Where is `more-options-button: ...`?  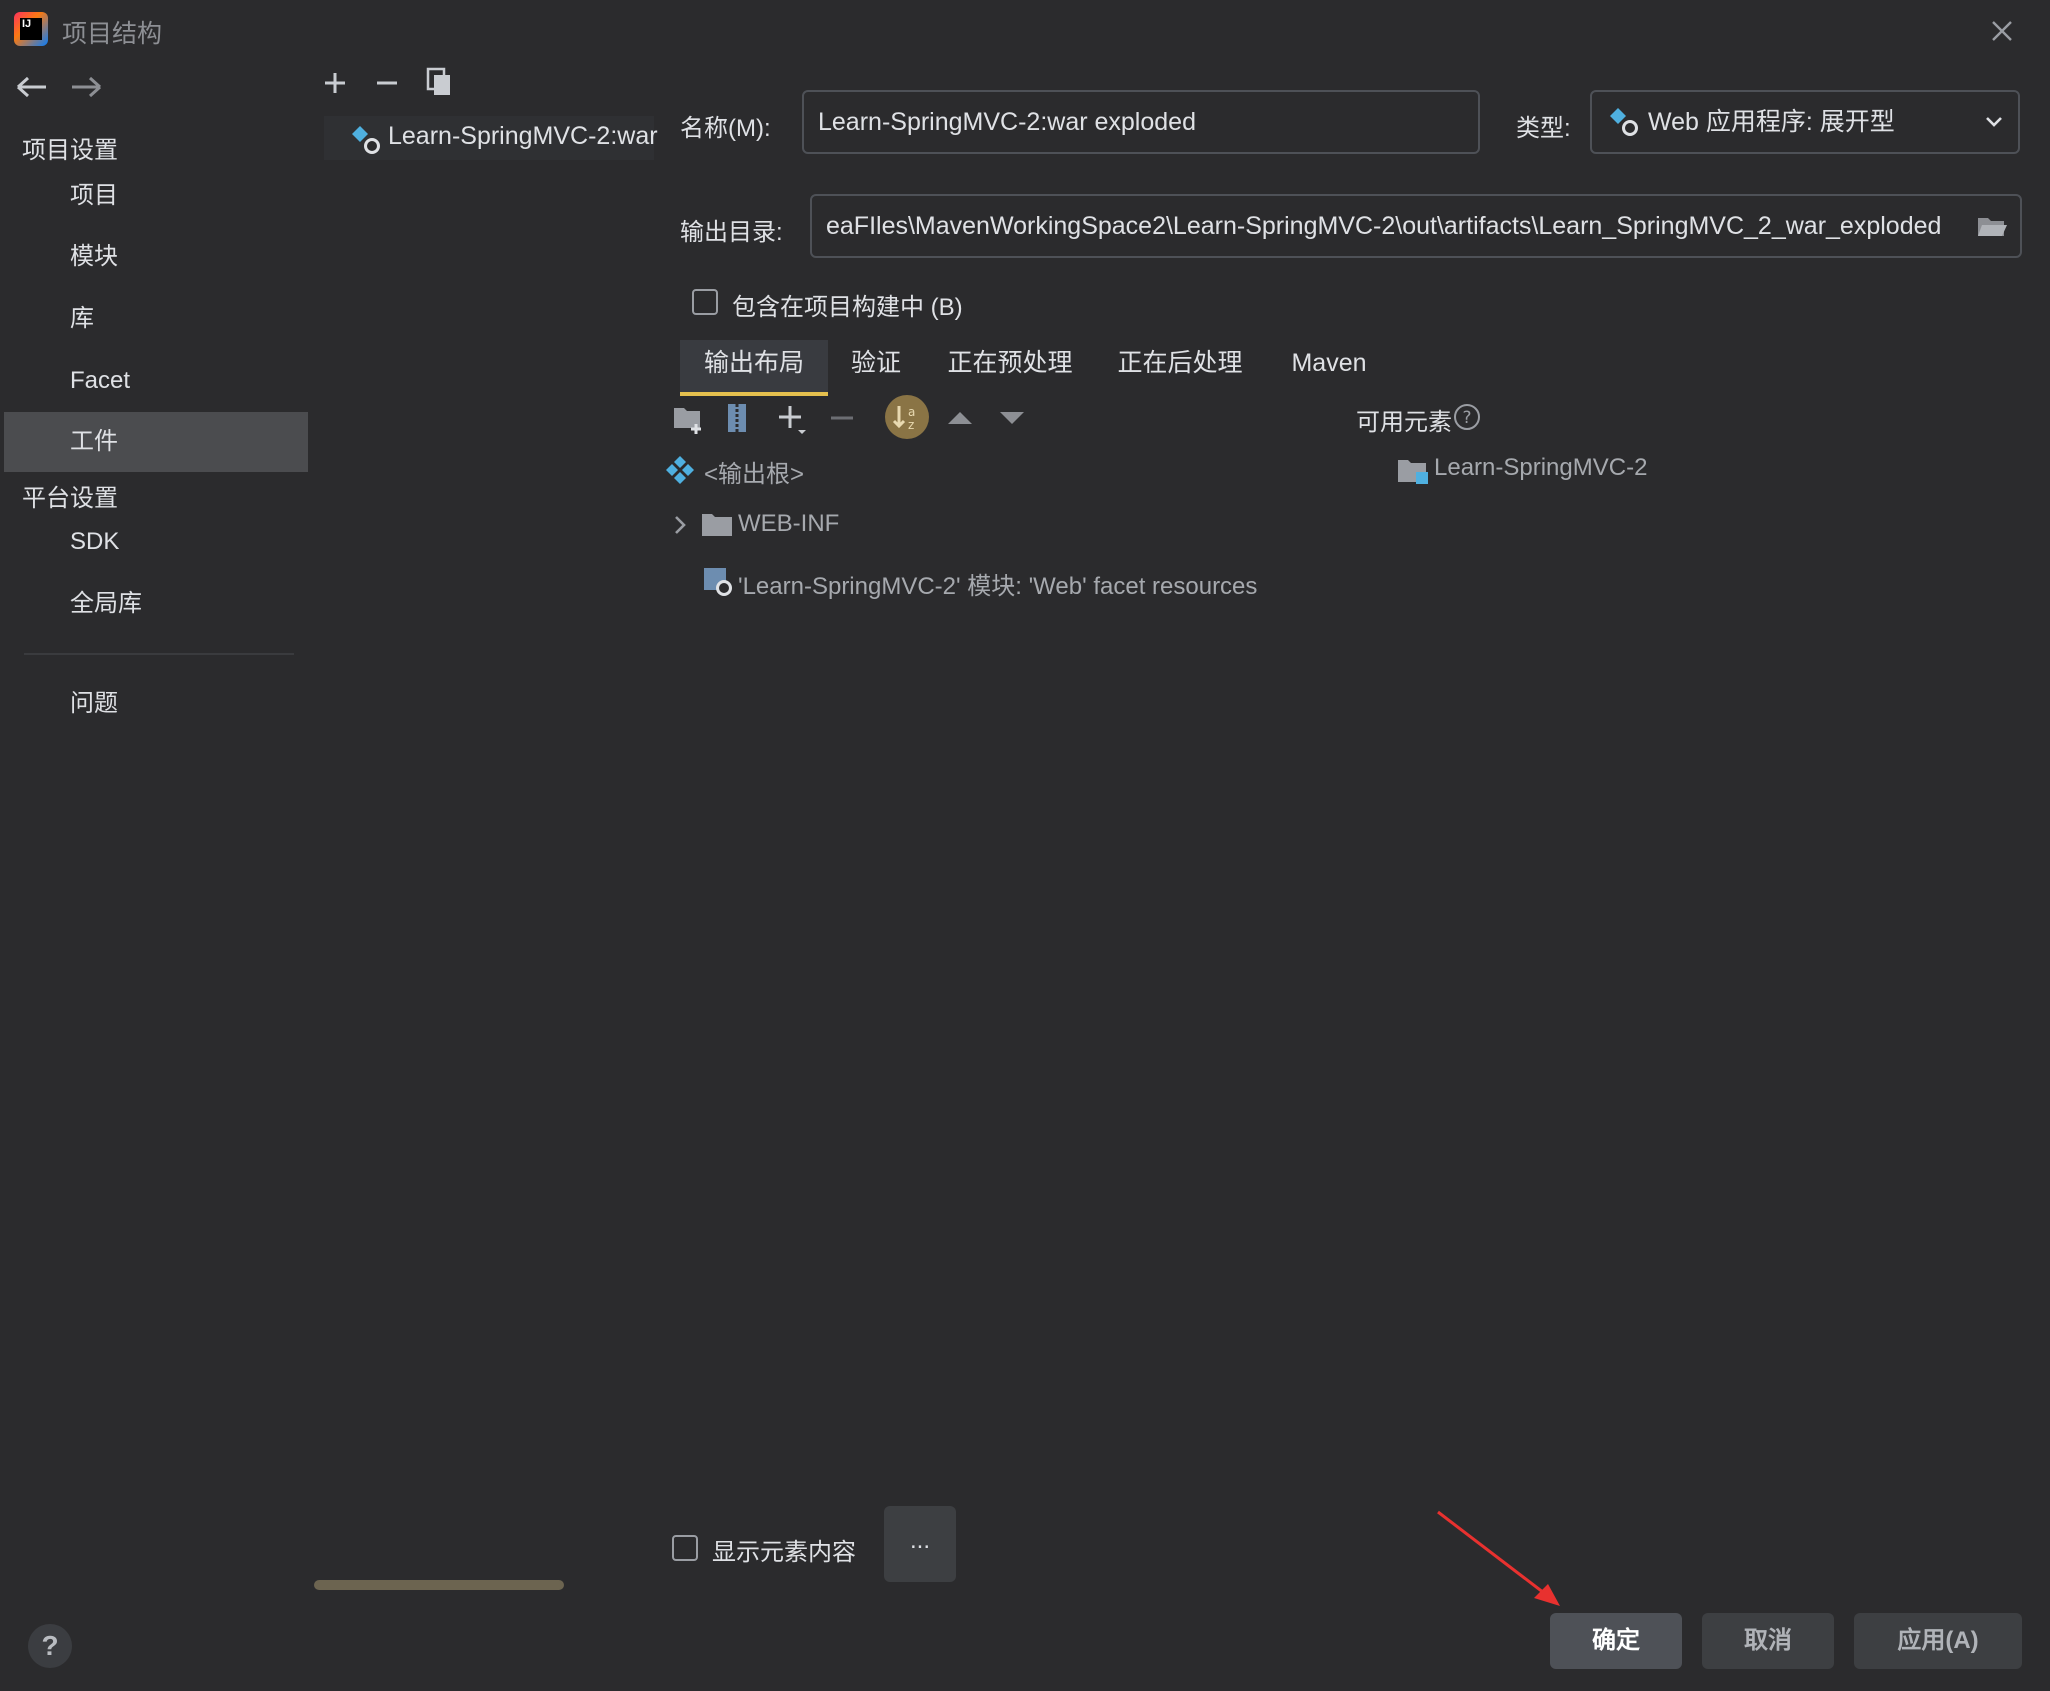
more-options-button: ... is located at coordinates (920, 1544).